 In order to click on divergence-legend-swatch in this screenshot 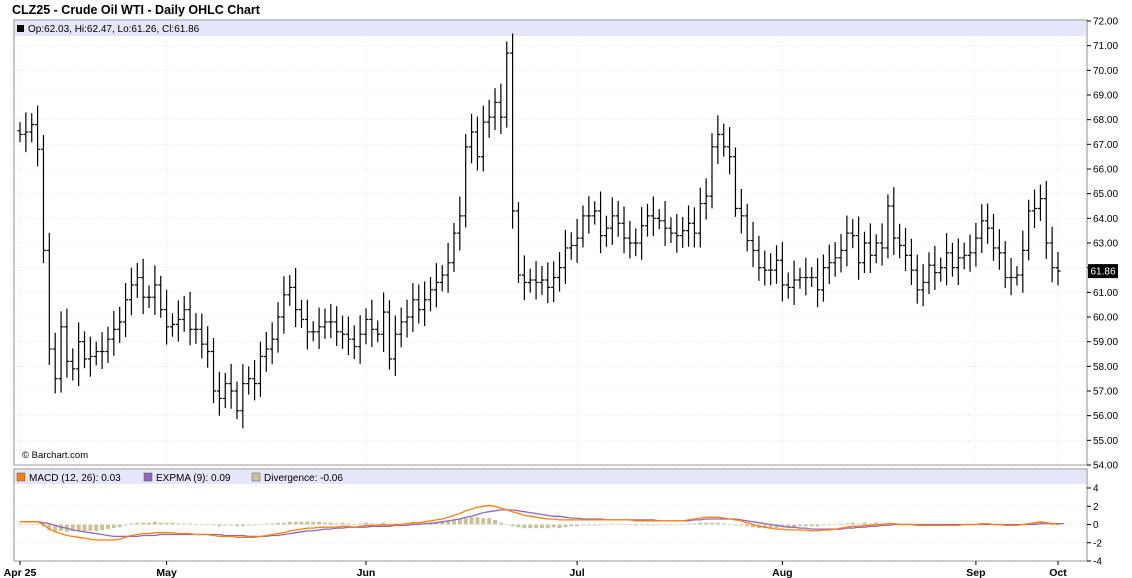, I will do `click(256, 477)`.